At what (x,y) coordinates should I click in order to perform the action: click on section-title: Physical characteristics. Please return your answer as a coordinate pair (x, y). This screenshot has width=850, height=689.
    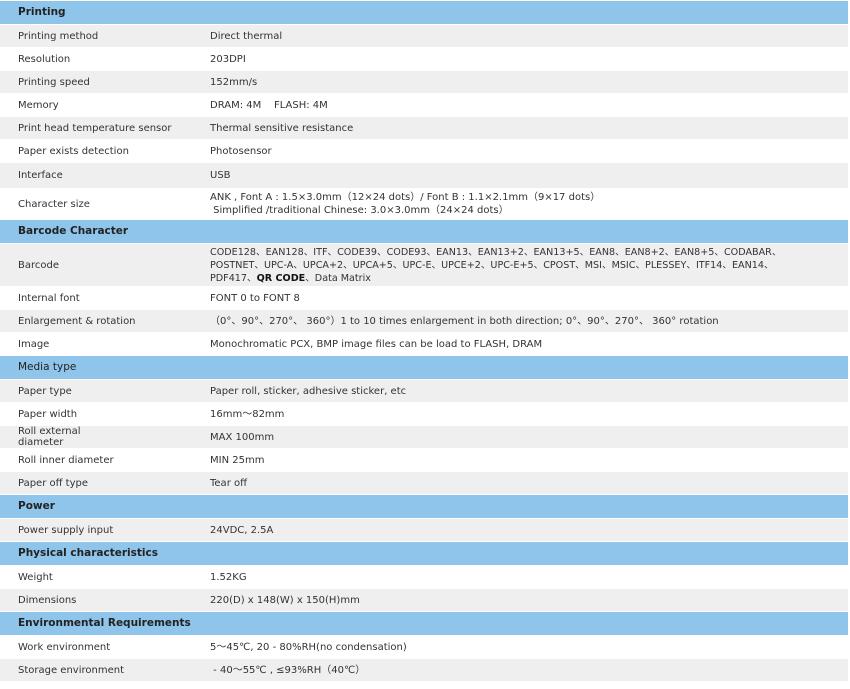
    Looking at the image, I should click on (96, 553).